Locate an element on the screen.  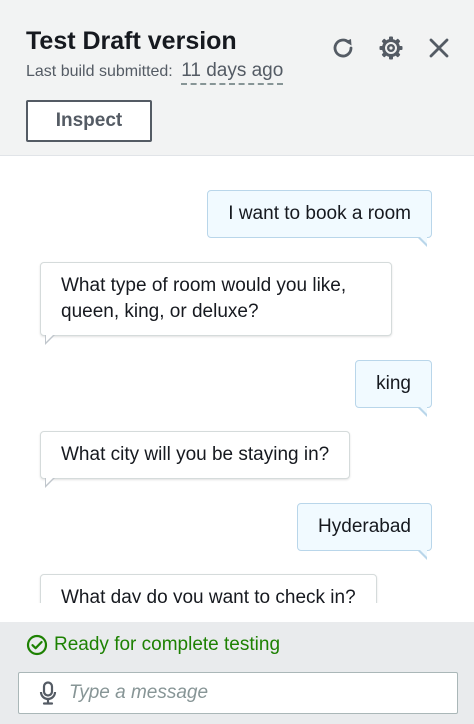
message-user: Hyderabad is located at coordinates (364, 531).